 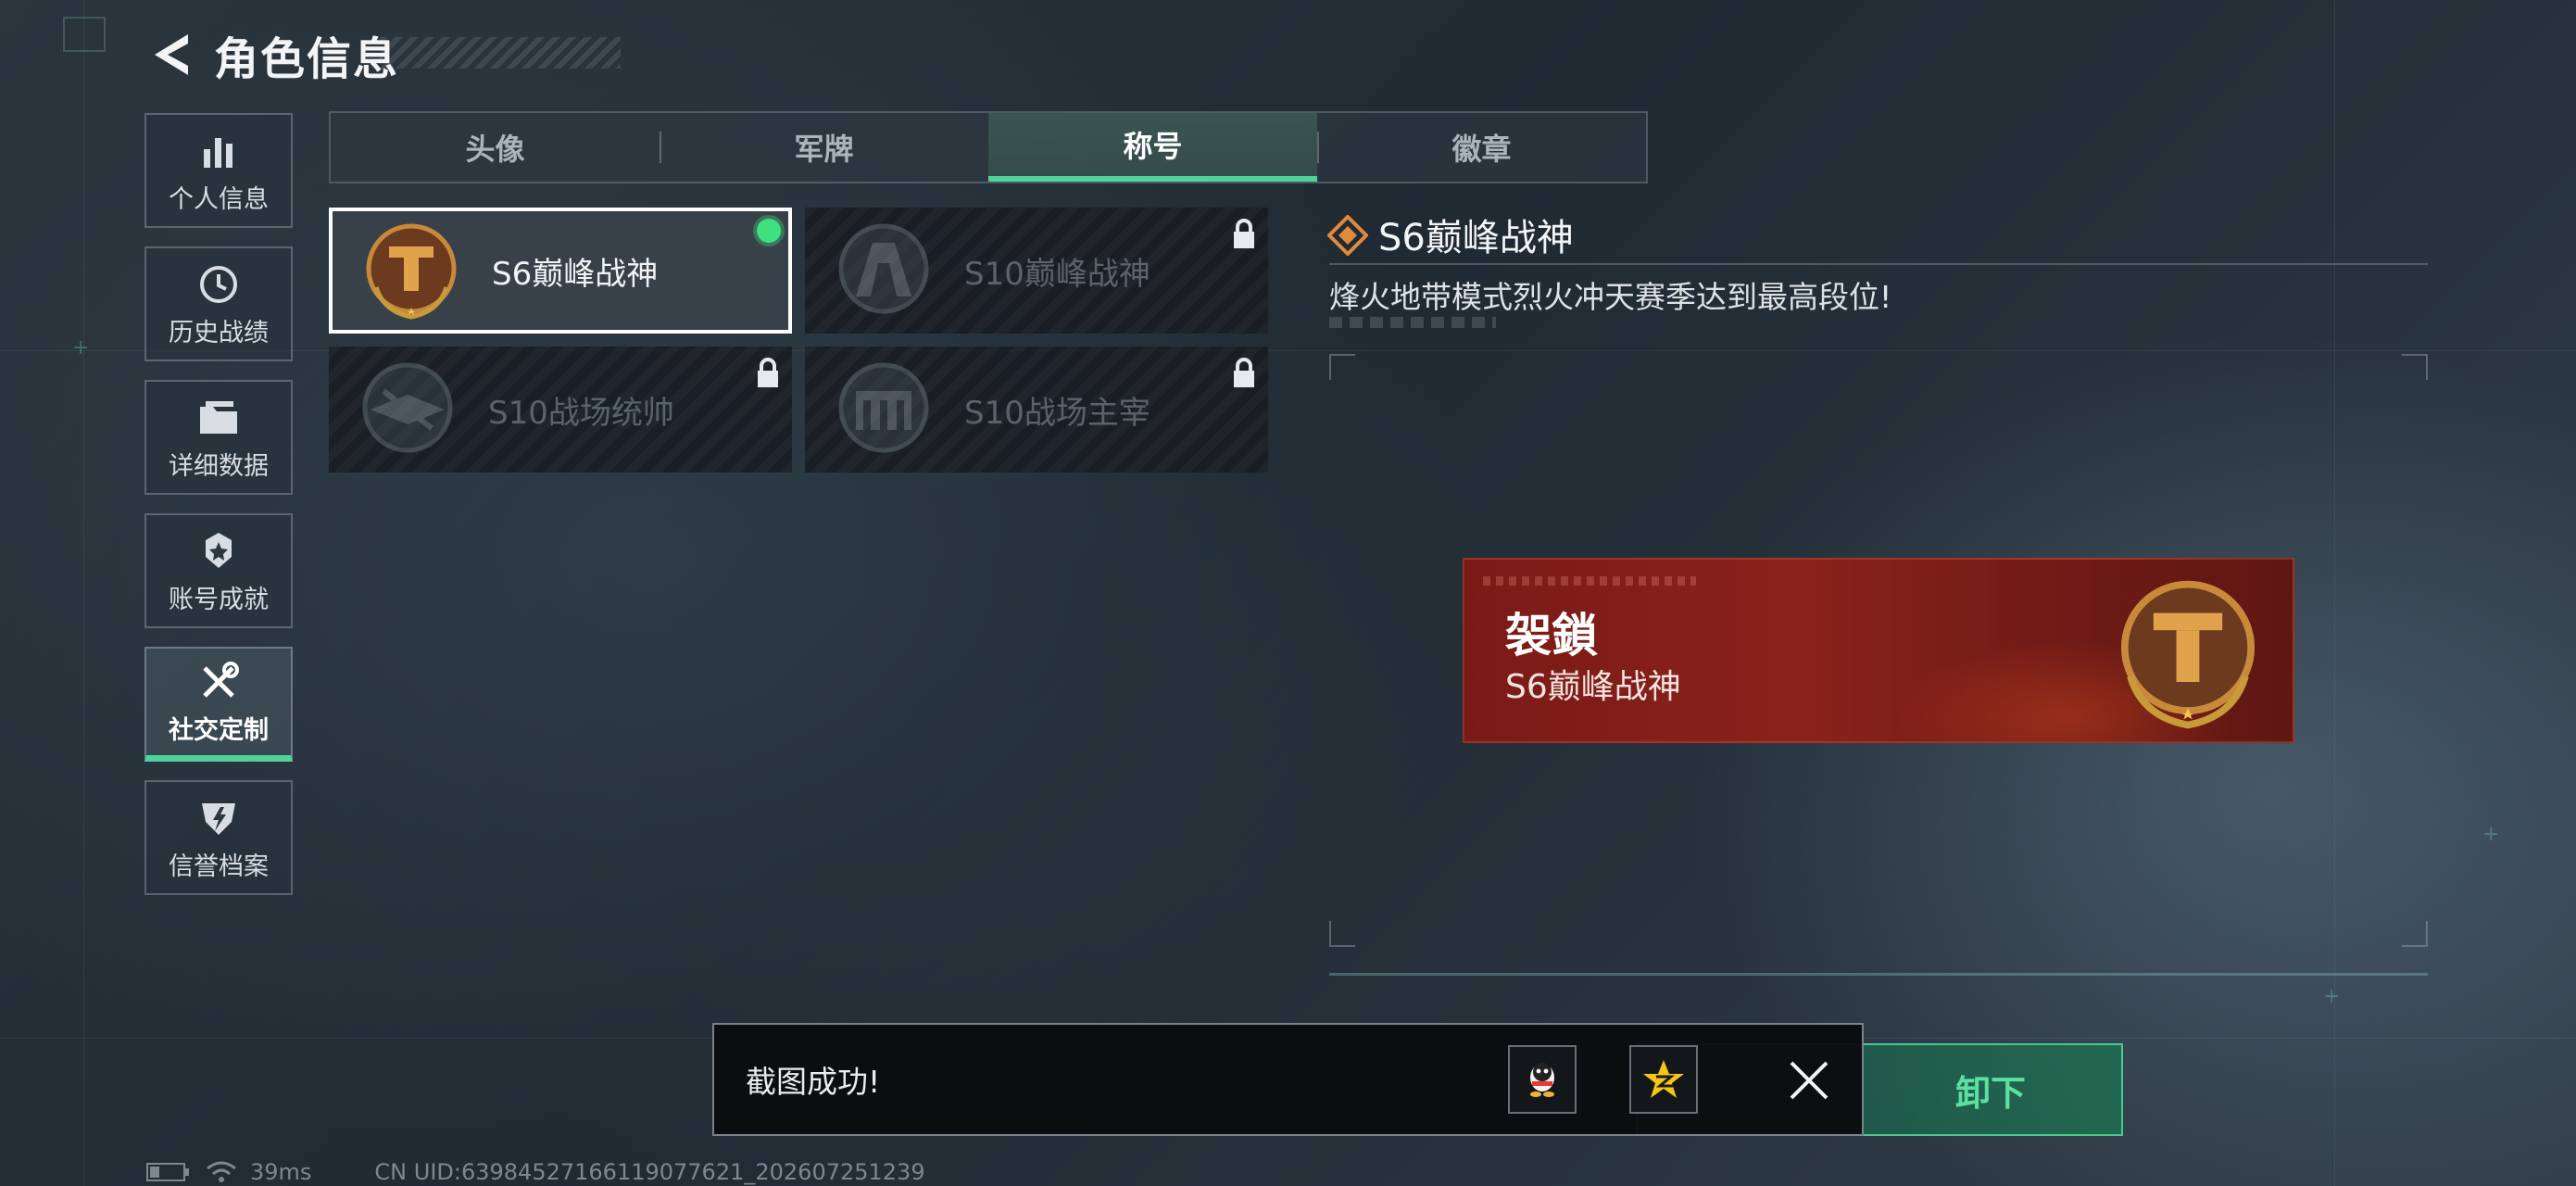 What do you see at coordinates (500, 53) in the screenshot?
I see `title-decoration` at bounding box center [500, 53].